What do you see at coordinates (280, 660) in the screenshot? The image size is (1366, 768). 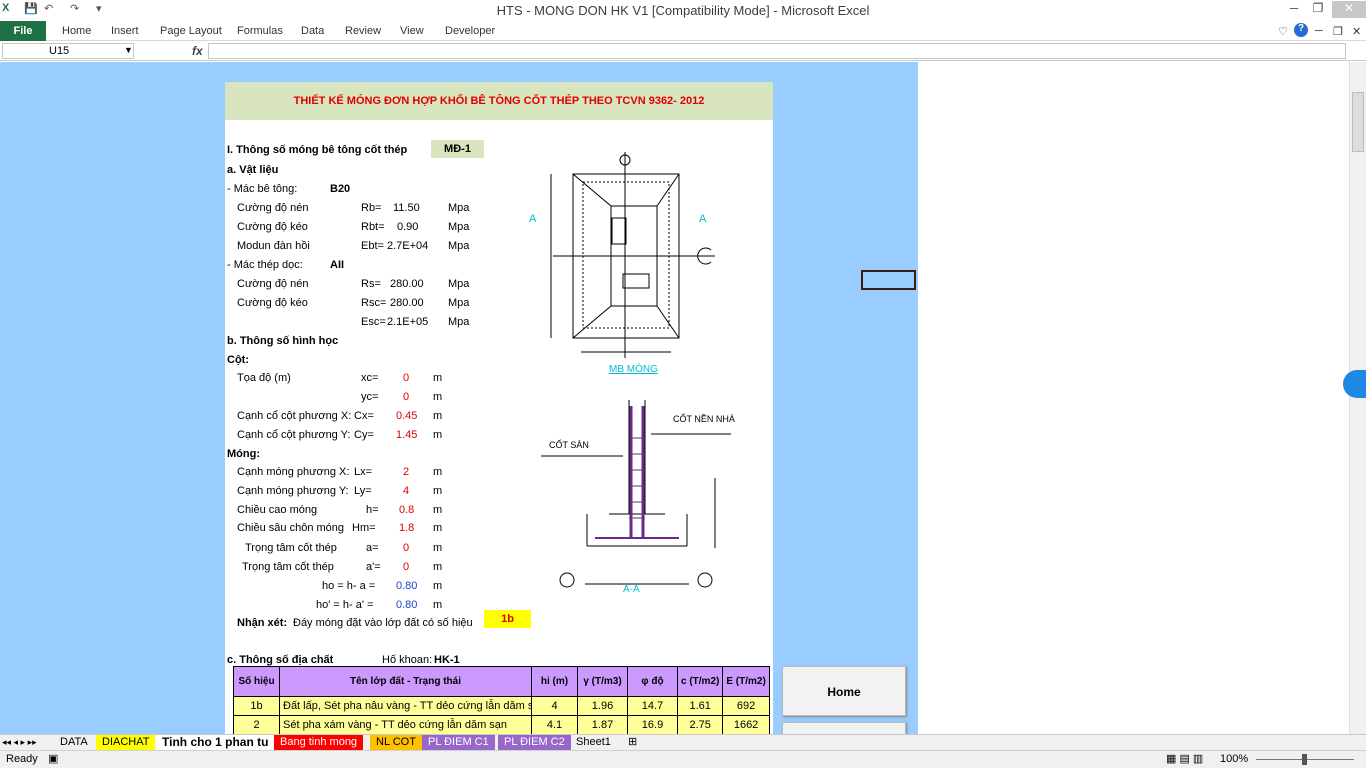 I see `section-geology: c. Thông số địa chất` at bounding box center [280, 660].